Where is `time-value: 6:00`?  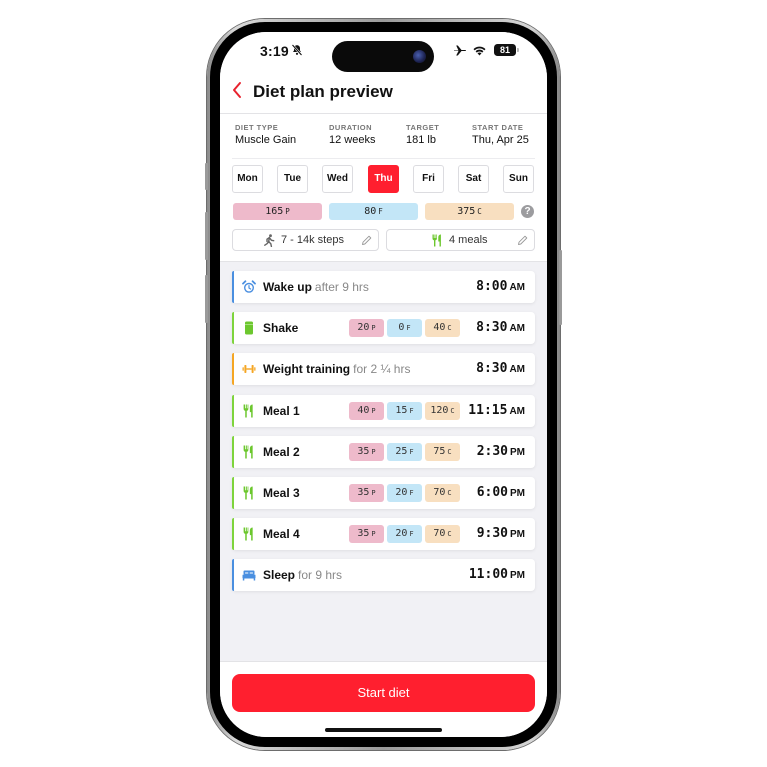
time-value: 6:00 is located at coordinates (492, 492).